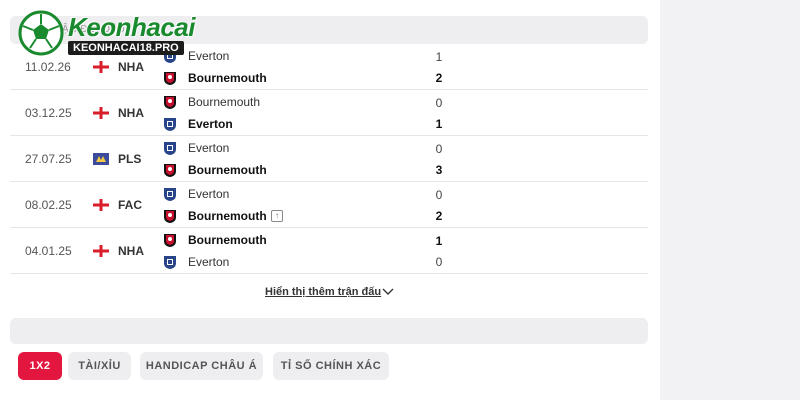  What do you see at coordinates (130, 159) in the screenshot?
I see `competition-code: PLS` at bounding box center [130, 159].